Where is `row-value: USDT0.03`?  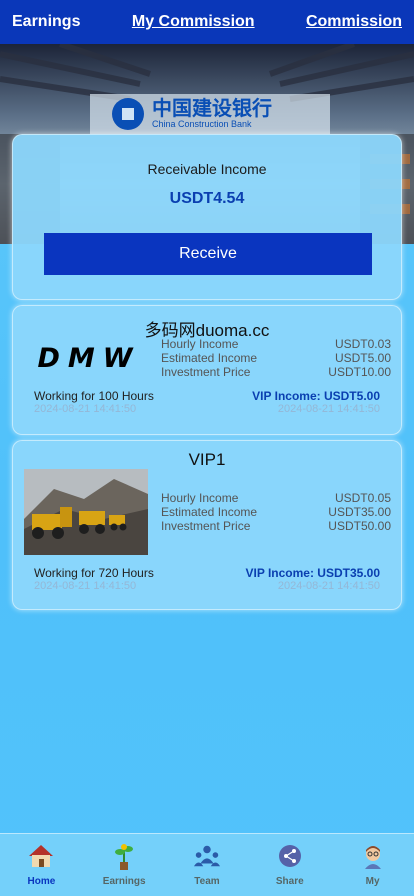 row-value: USDT0.03 is located at coordinates (362, 344).